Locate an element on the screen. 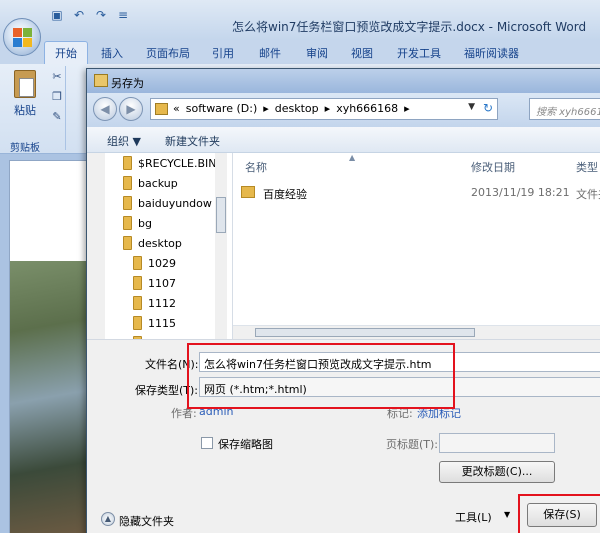 Image resolution: width=600 pixels, height=533 pixels. office-logo-icon is located at coordinates (22, 37).